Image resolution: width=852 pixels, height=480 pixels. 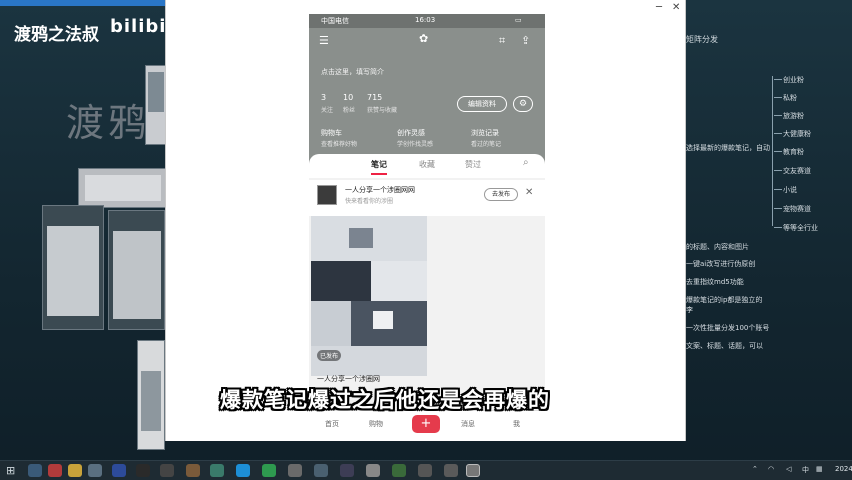 What do you see at coordinates (772, 151) in the screenshot?
I see `mindmap-trunk` at bounding box center [772, 151].